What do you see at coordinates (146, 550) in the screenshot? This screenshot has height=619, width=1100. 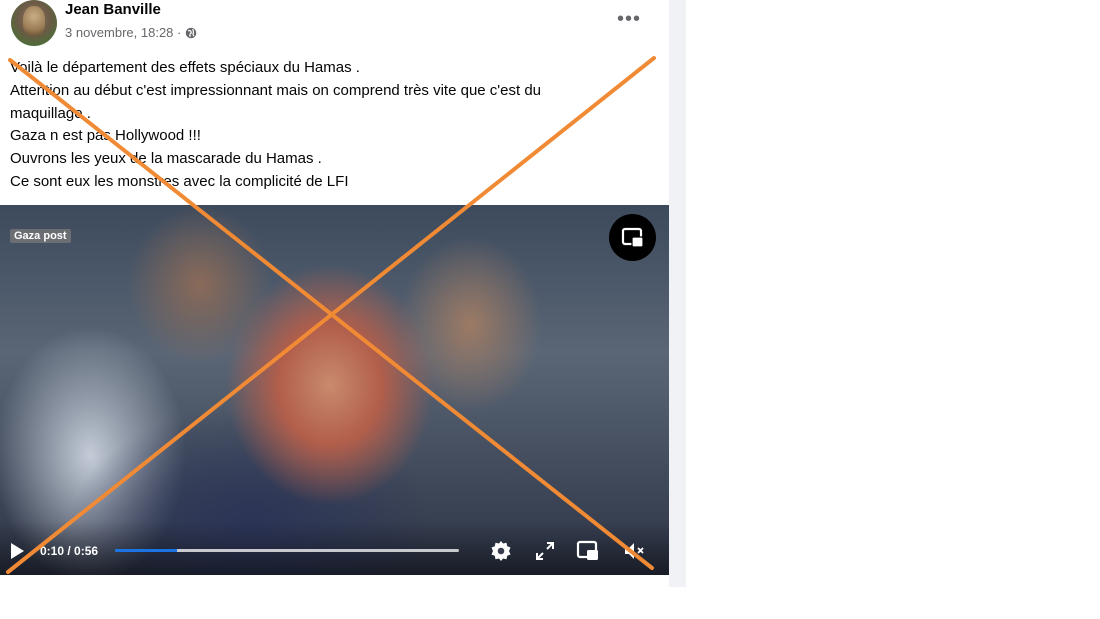 I see `video-progress-fill` at bounding box center [146, 550].